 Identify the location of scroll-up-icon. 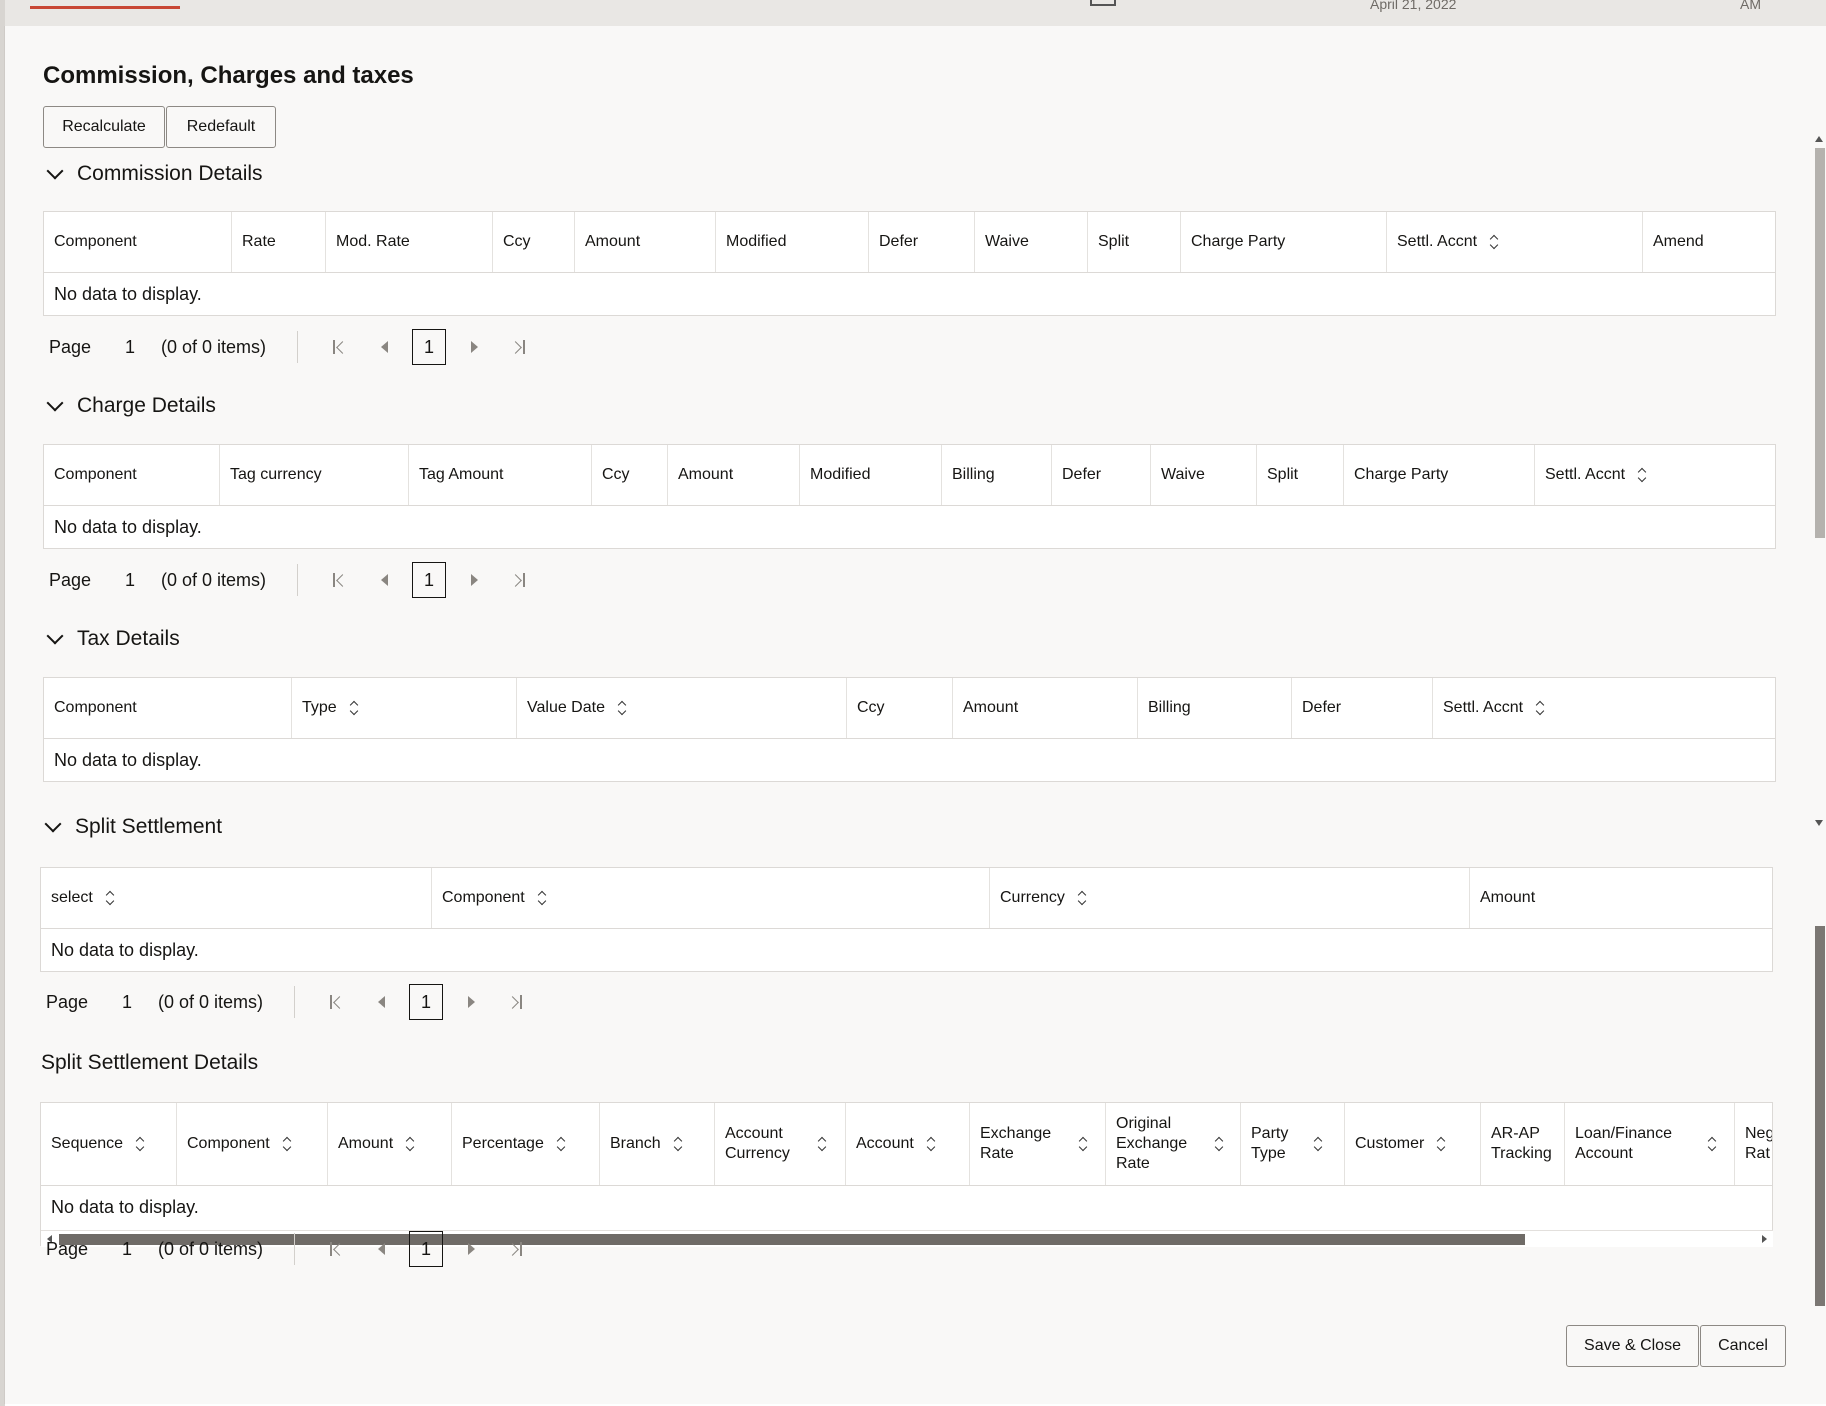
(1819, 139).